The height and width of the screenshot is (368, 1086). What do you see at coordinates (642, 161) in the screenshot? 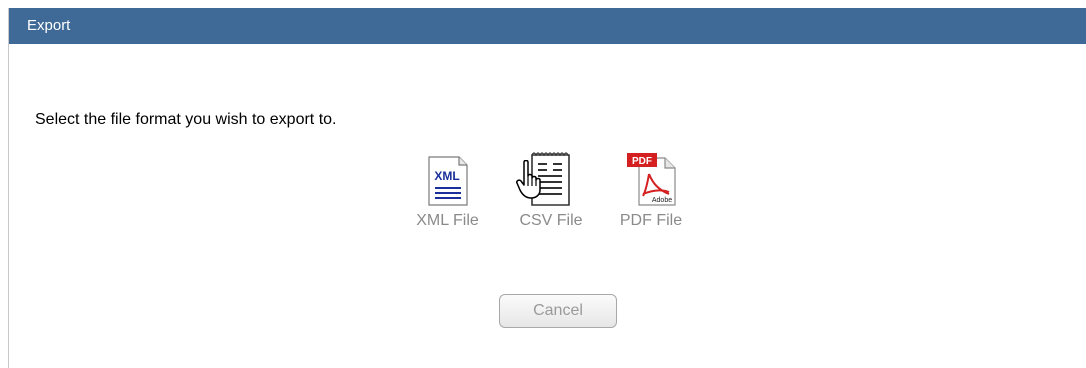
I see `pdf-icon-text: PDF` at bounding box center [642, 161].